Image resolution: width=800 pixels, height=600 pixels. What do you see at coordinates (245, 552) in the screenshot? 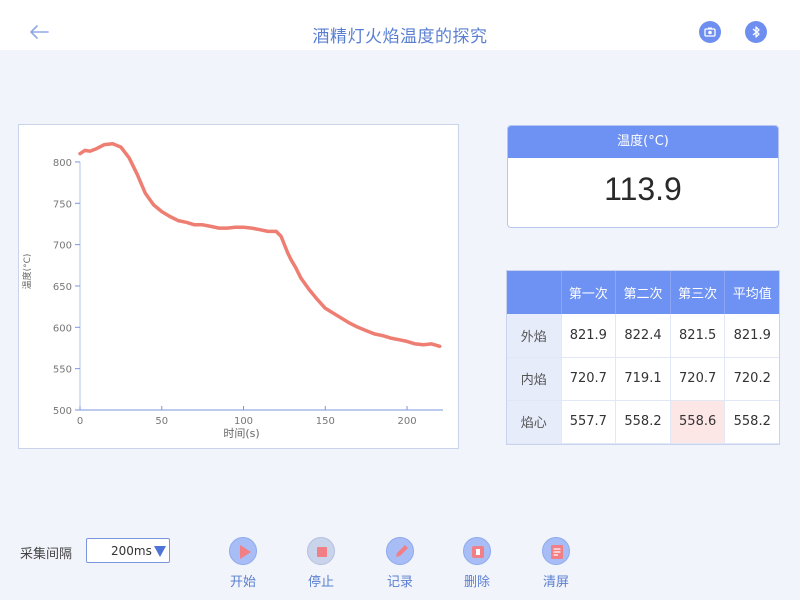
I see `play-icon` at bounding box center [245, 552].